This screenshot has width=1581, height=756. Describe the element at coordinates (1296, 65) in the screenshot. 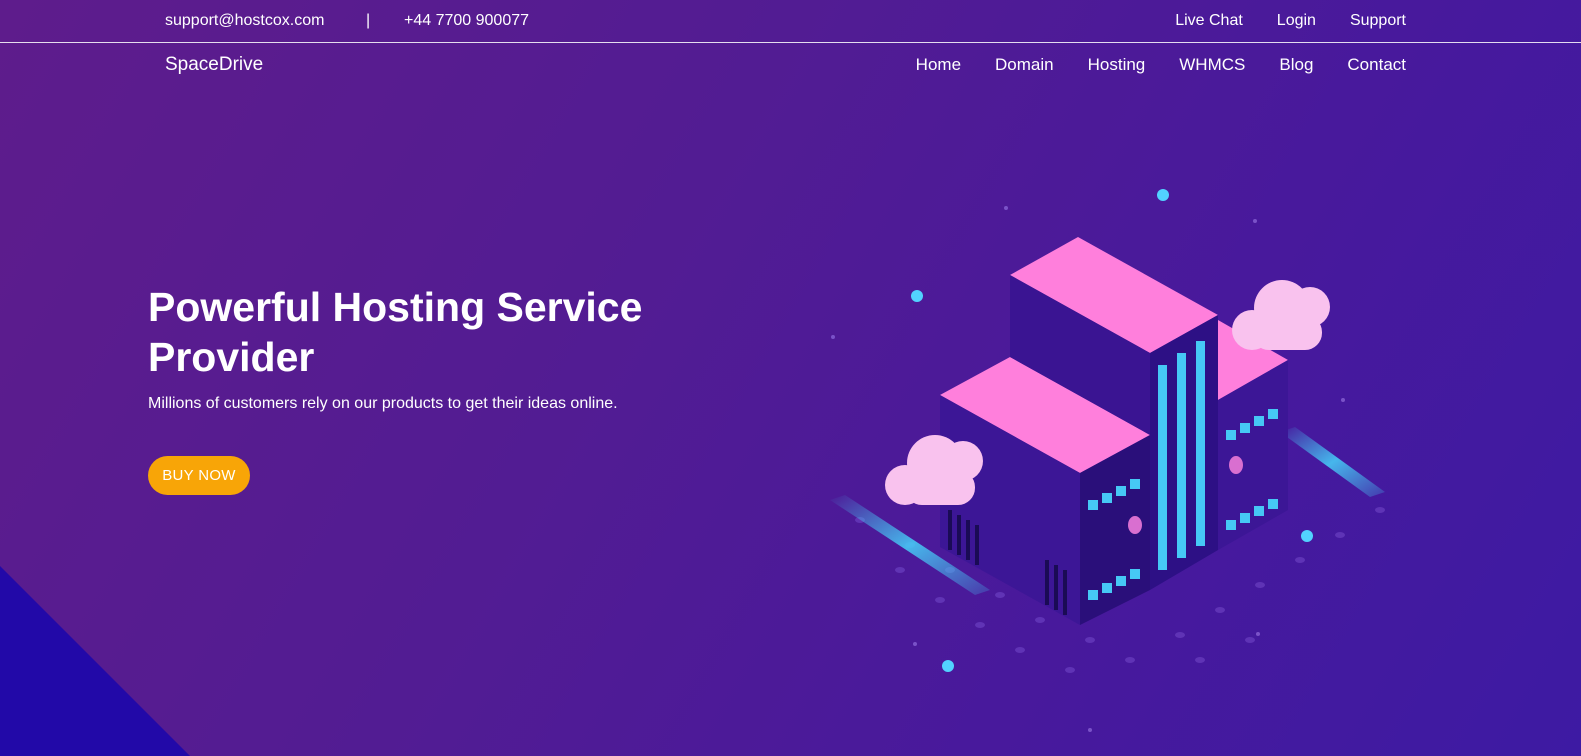

I see `nav-item-blog: Blog` at that location.